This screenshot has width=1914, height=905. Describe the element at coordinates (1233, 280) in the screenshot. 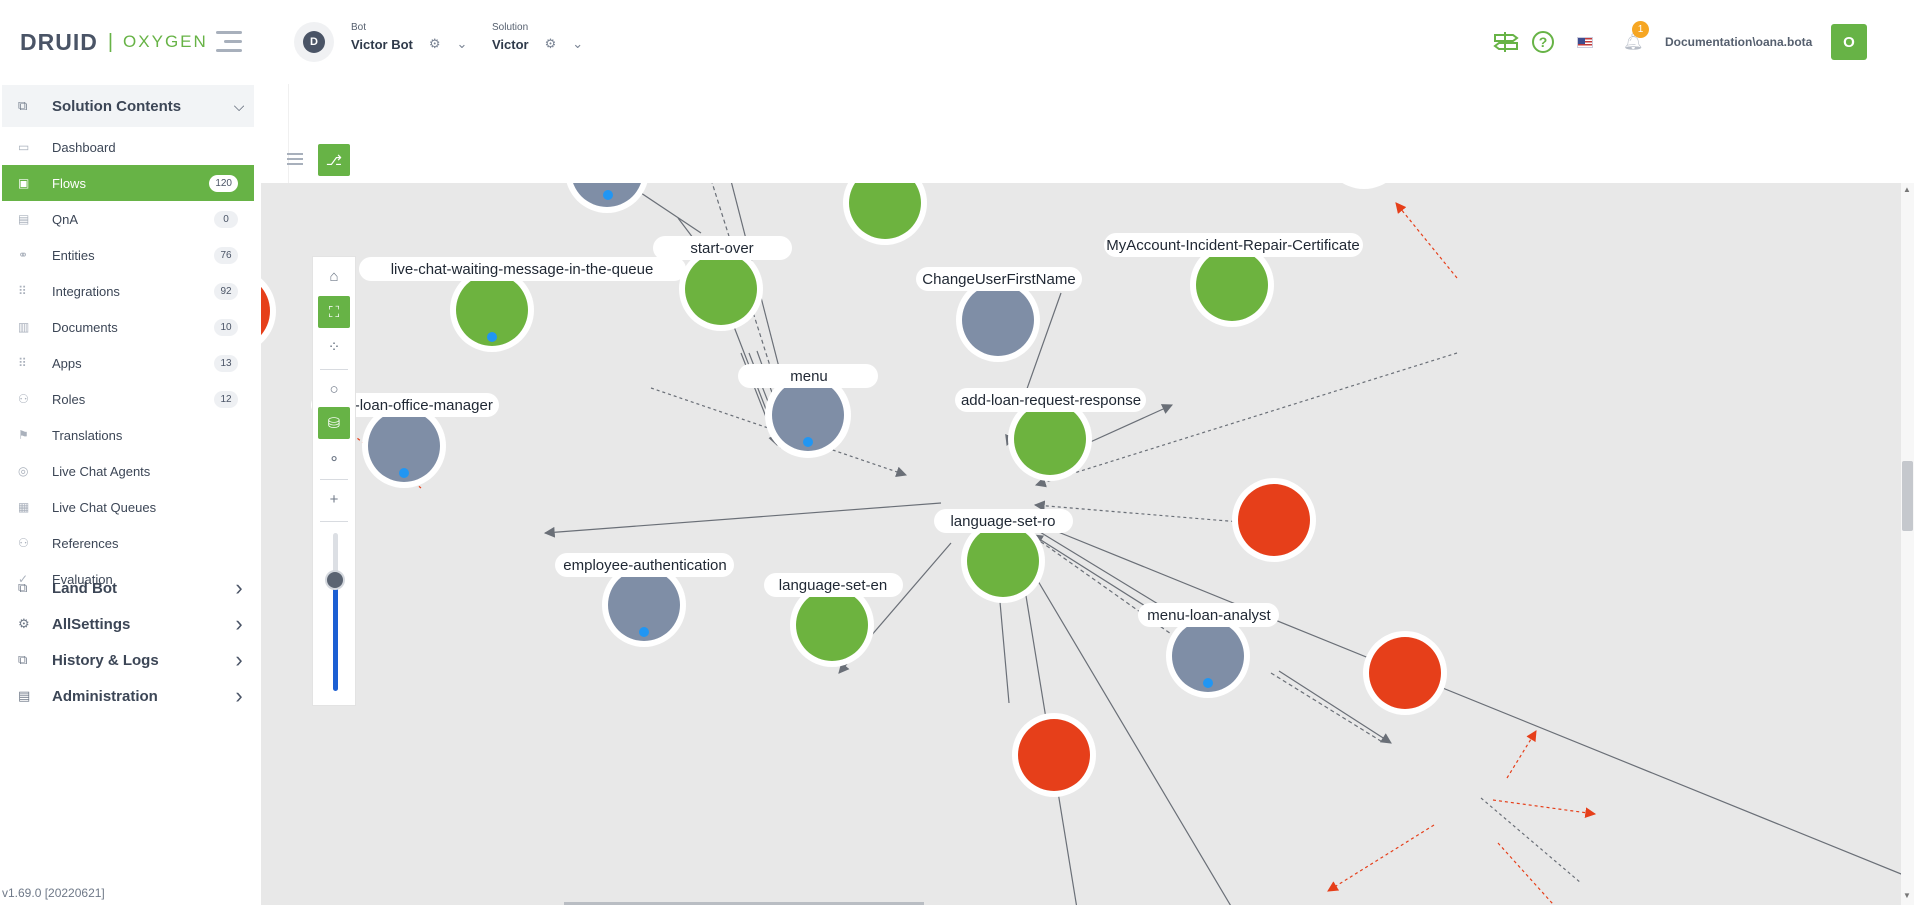

I see `graph-node-myaccount-incident: MyAccount-Incident-Repair-Certificate` at that location.